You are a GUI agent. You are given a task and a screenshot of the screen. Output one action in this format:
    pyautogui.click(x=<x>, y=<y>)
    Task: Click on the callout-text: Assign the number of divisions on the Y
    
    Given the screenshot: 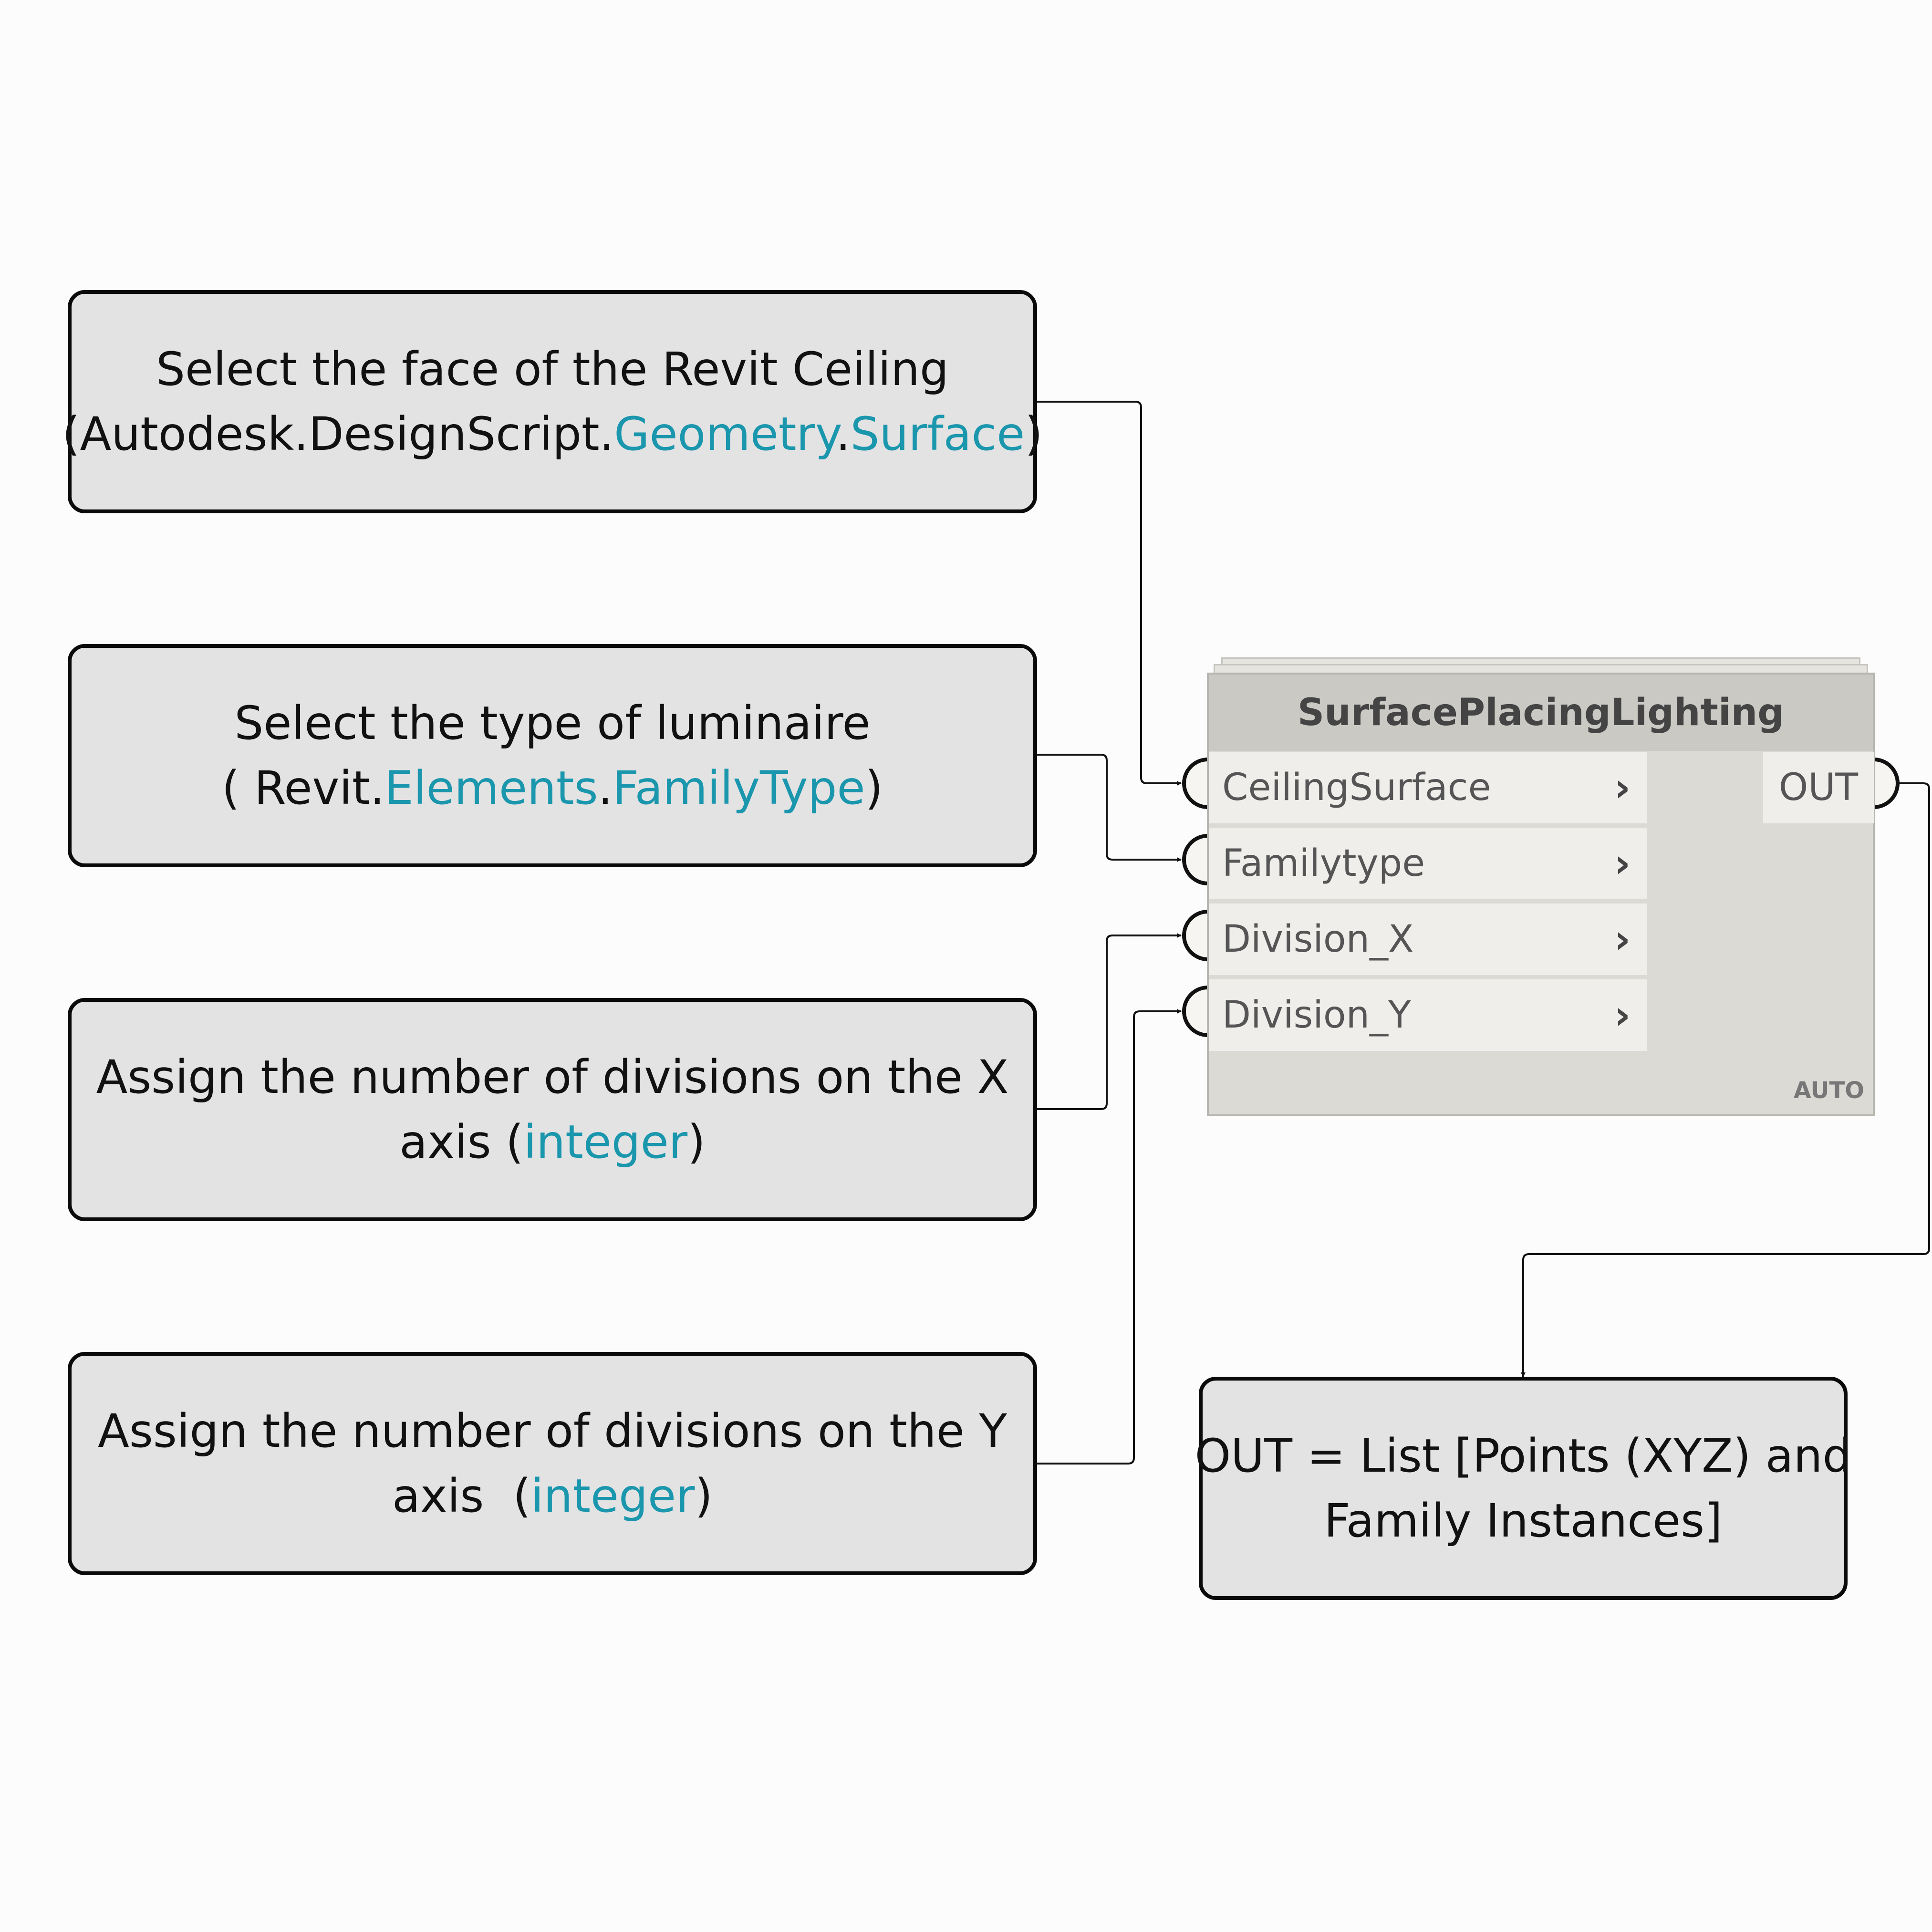 What is the action you would take?
    pyautogui.click(x=552, y=1431)
    